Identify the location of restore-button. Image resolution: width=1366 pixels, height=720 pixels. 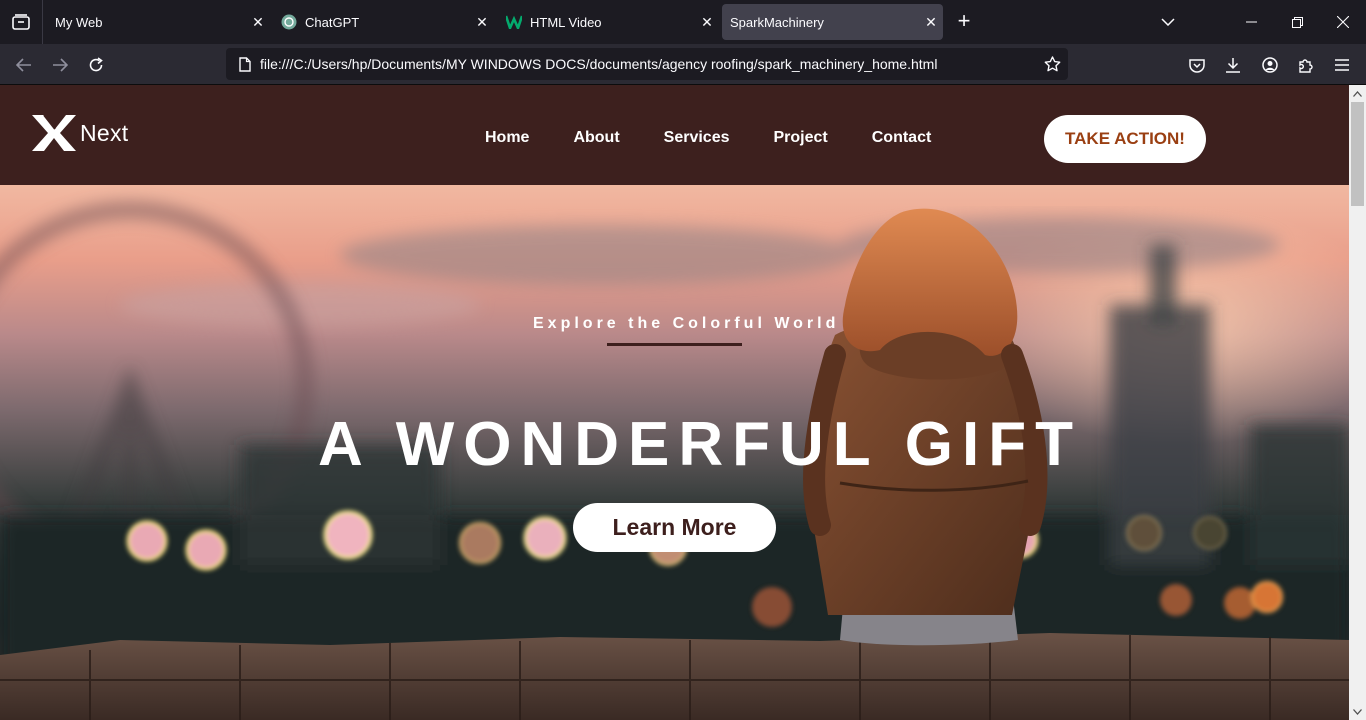
(1297, 22).